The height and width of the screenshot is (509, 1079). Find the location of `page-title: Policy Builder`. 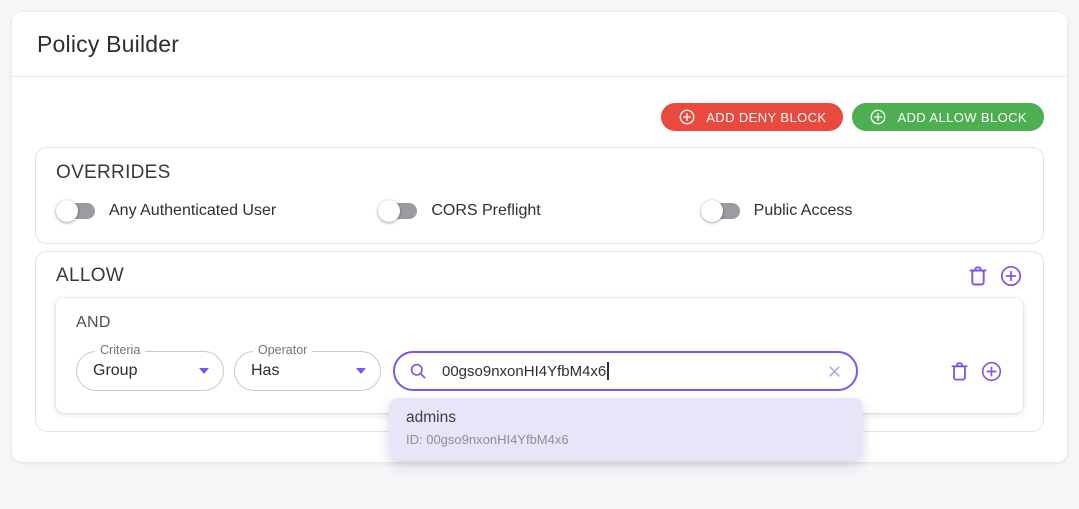

page-title: Policy Builder is located at coordinates (108, 43).